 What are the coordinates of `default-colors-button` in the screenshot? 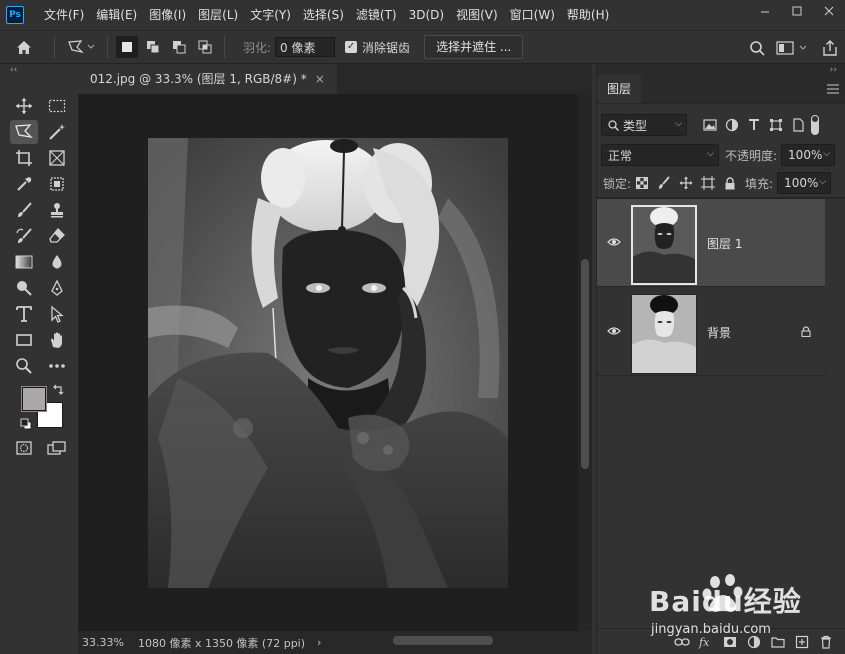 It's located at (26, 425).